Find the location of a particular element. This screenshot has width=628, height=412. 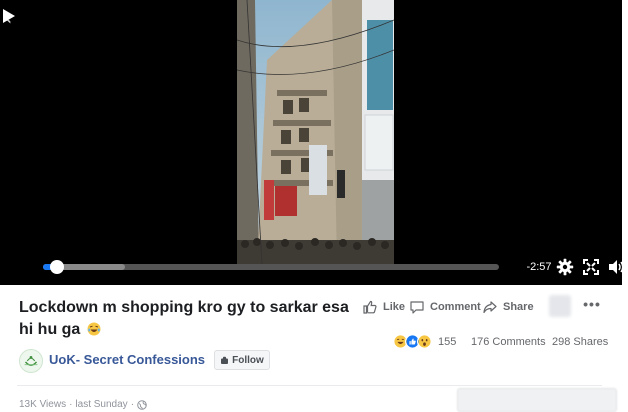

share-button: Share is located at coordinates (508, 307).